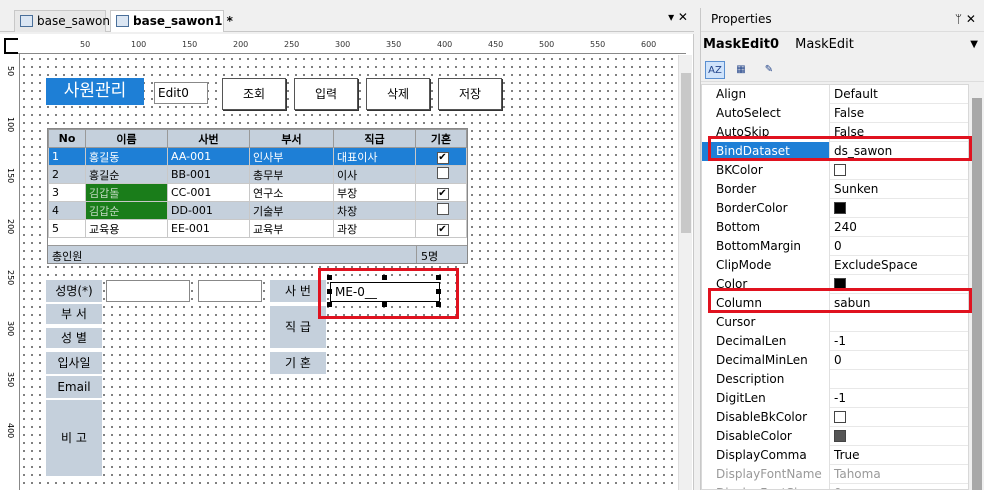 The image size is (984, 490). I want to click on property-row: Cursor, so click(835, 322).